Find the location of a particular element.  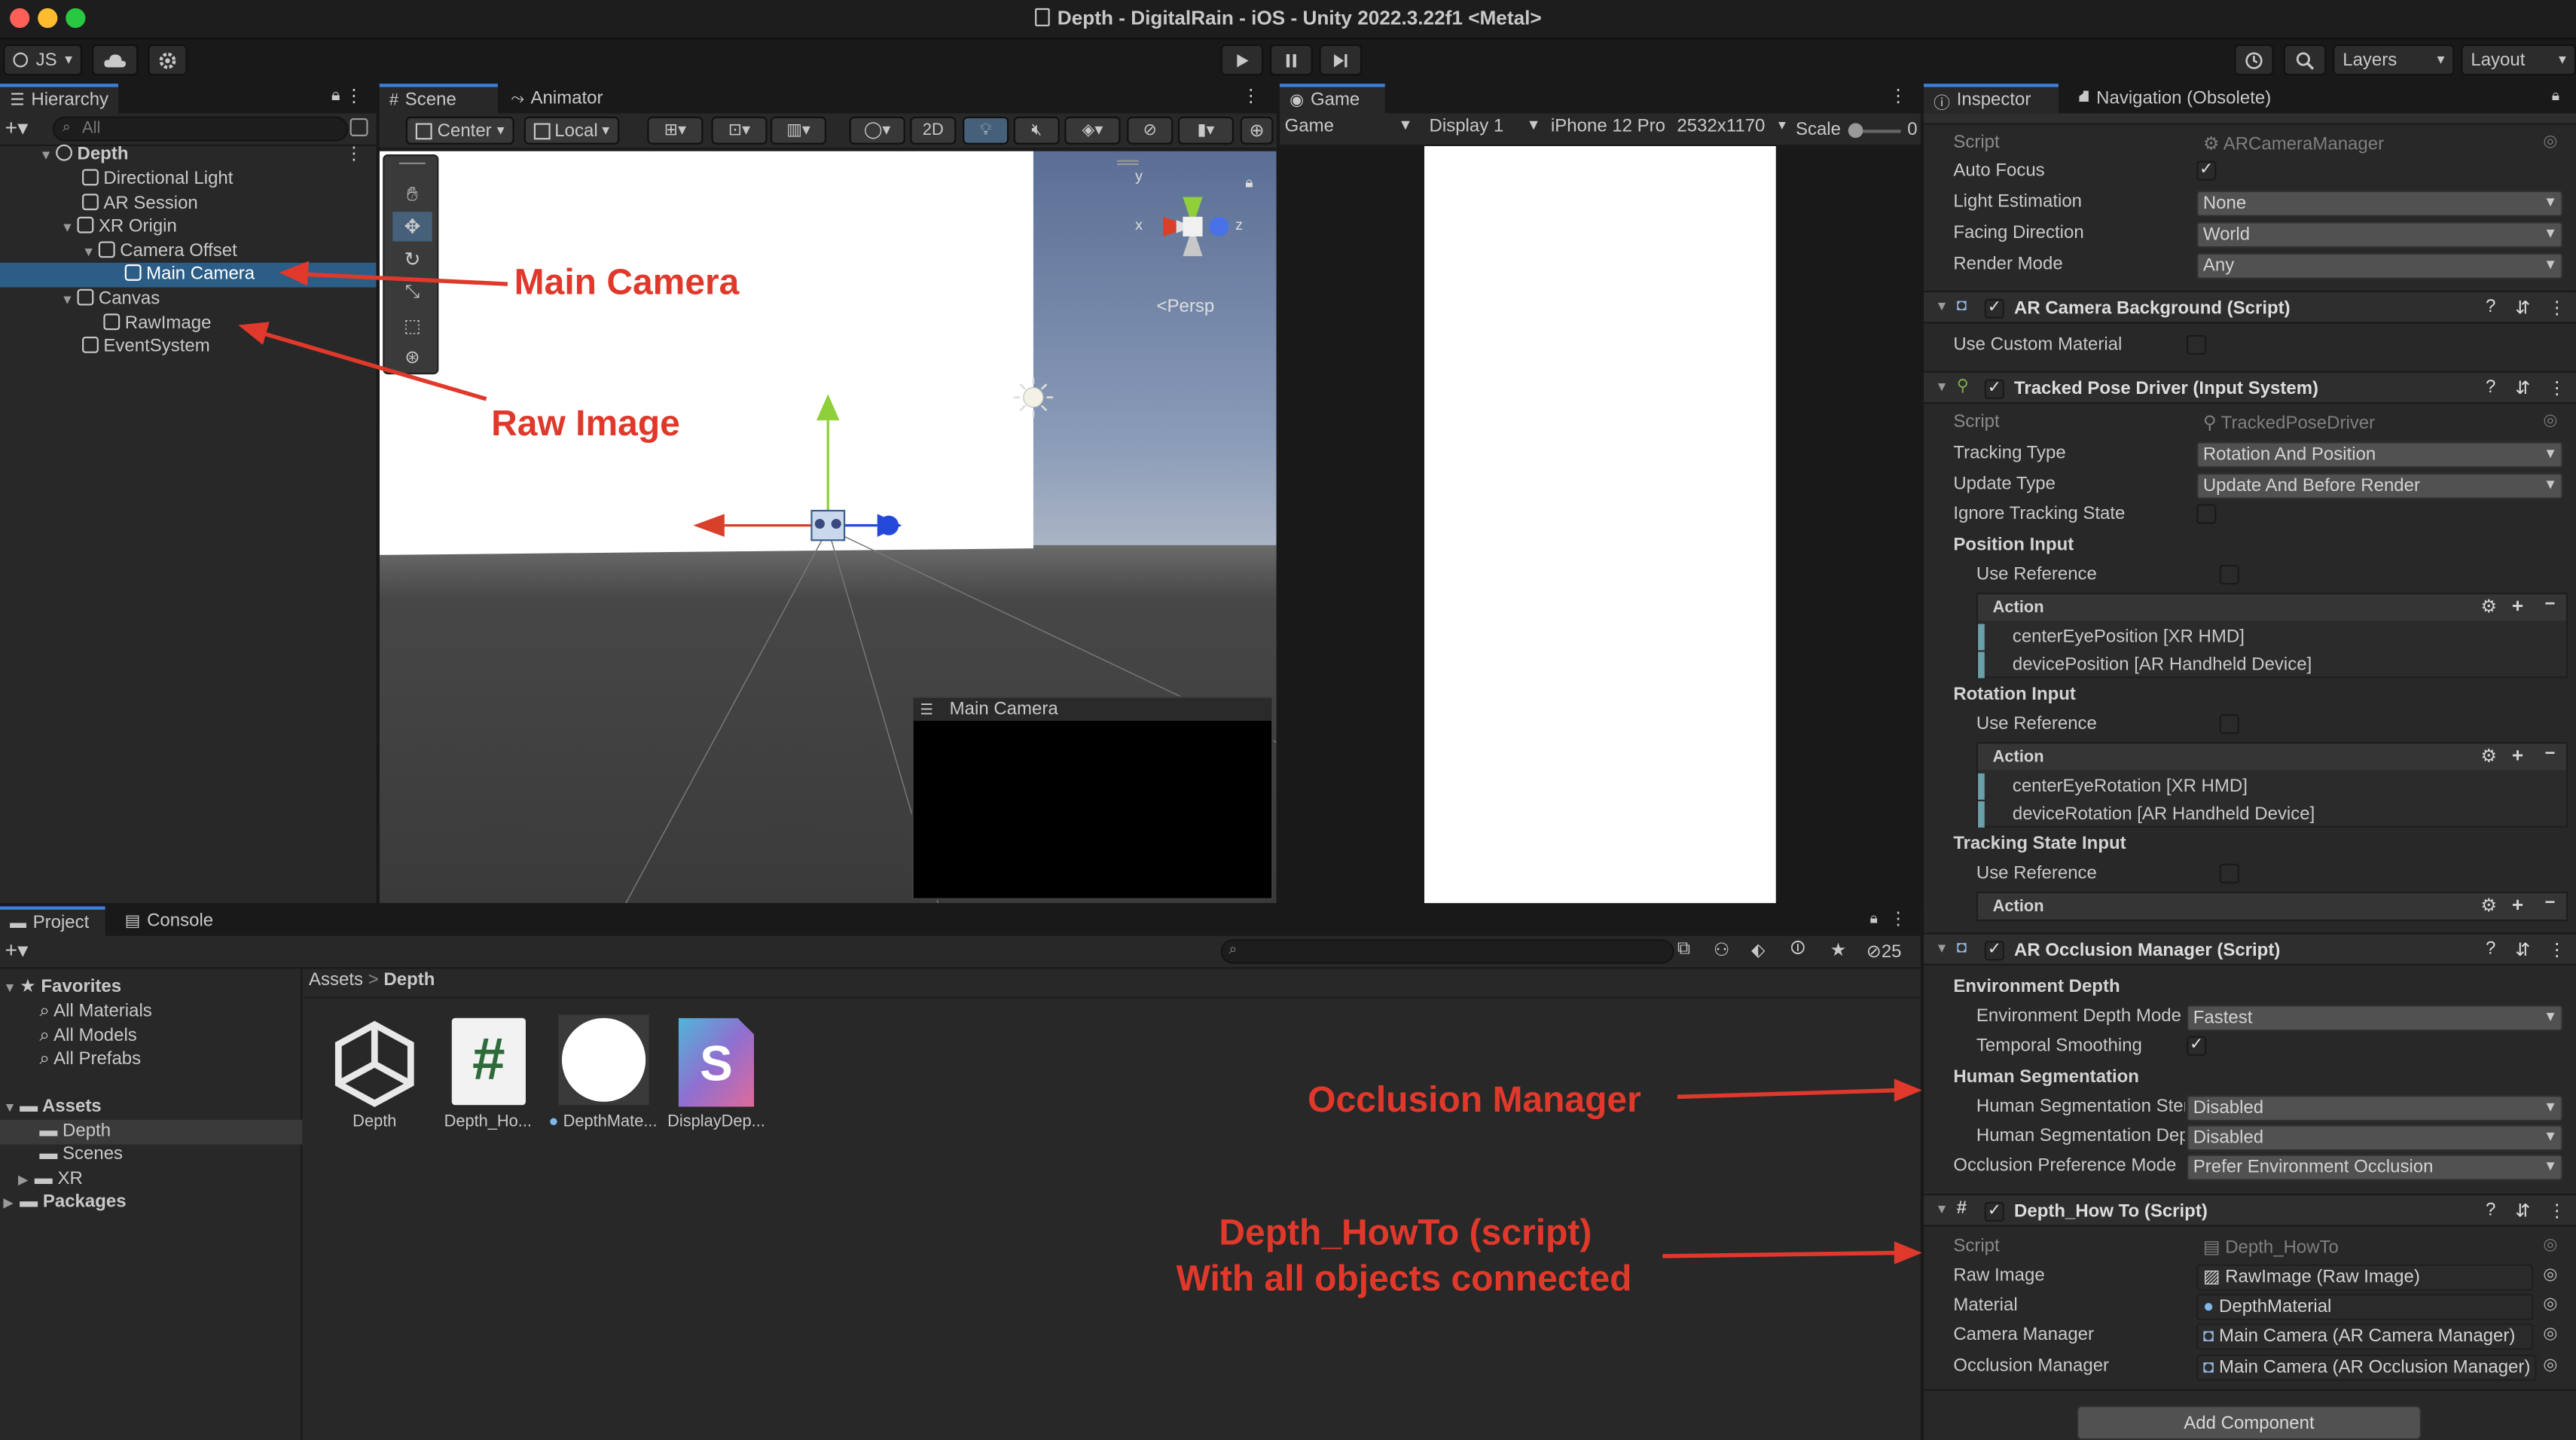

annotation-raw-image: Raw Image is located at coordinates (586, 423).